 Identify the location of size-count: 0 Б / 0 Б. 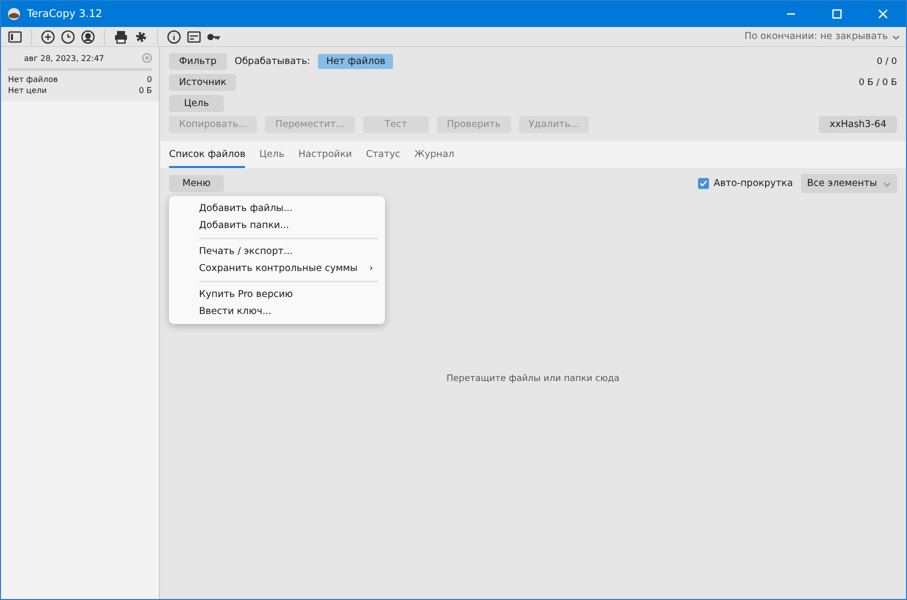
(877, 83).